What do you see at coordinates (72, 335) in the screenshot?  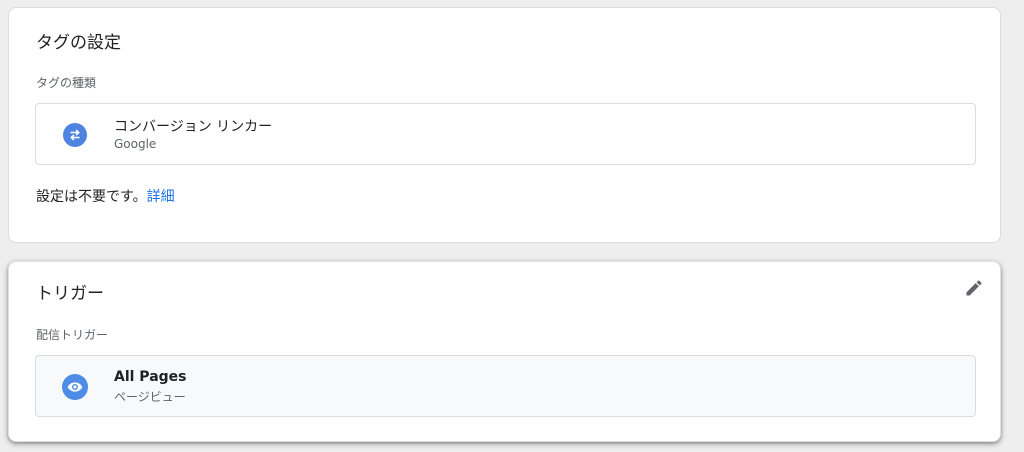 I see `firing-triggers-label: 配信トリガー` at bounding box center [72, 335].